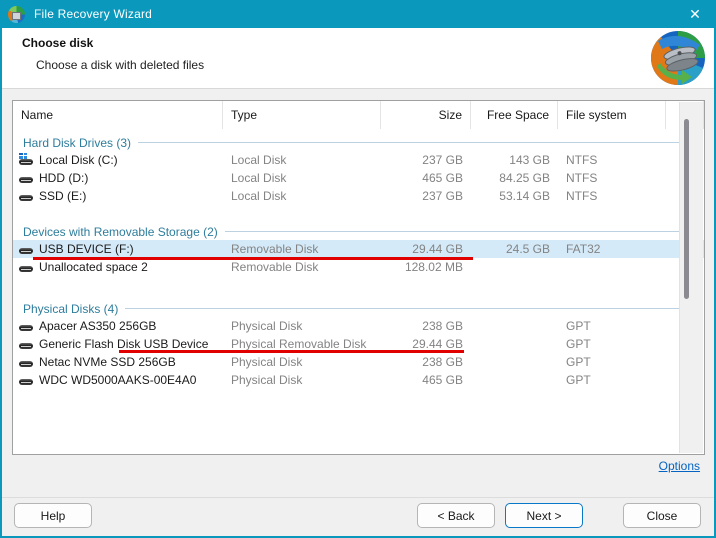 This screenshot has height=538, width=716. Describe the element at coordinates (53, 515) in the screenshot. I see `help-button: Help` at that location.